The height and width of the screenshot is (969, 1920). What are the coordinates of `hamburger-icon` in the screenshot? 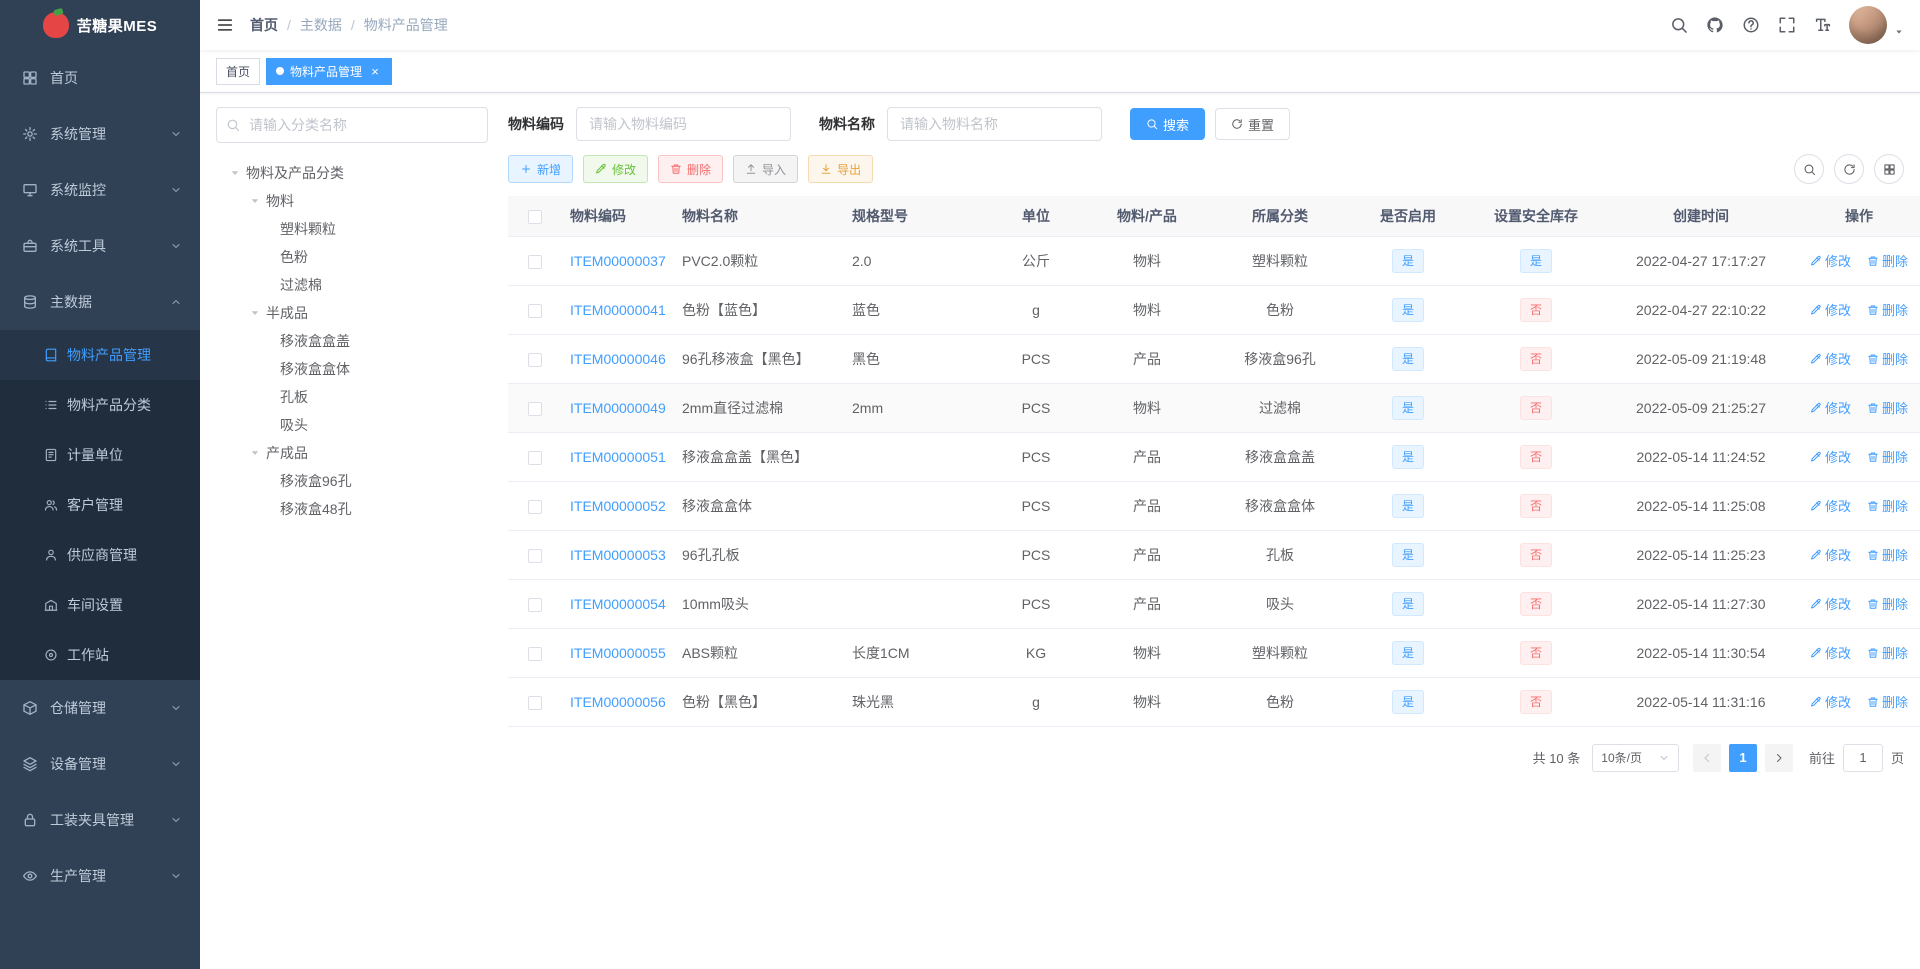 It's located at (225, 25).